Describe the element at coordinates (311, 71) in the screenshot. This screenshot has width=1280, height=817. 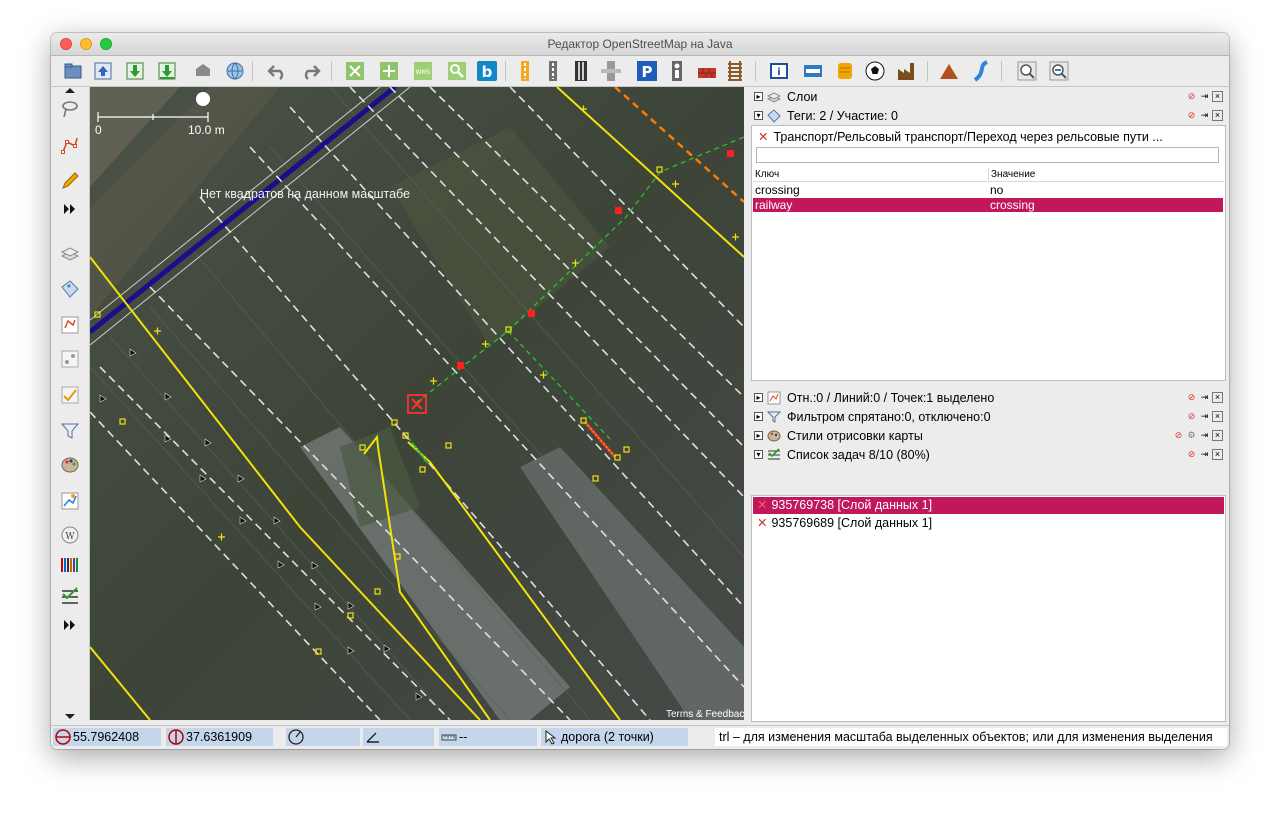
I see `redo-icon` at that location.